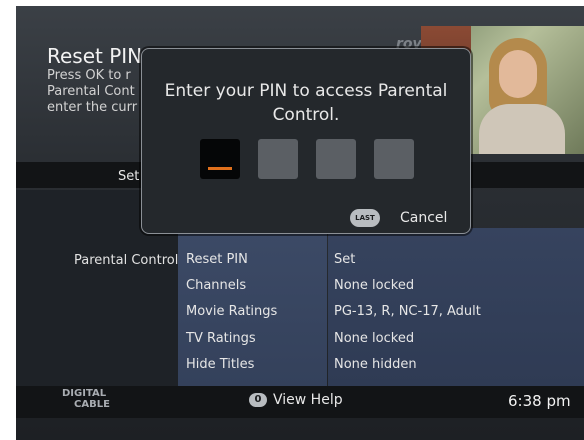 This screenshot has height=440, width=584. I want to click on last-key-icon: LAST, so click(365, 218).